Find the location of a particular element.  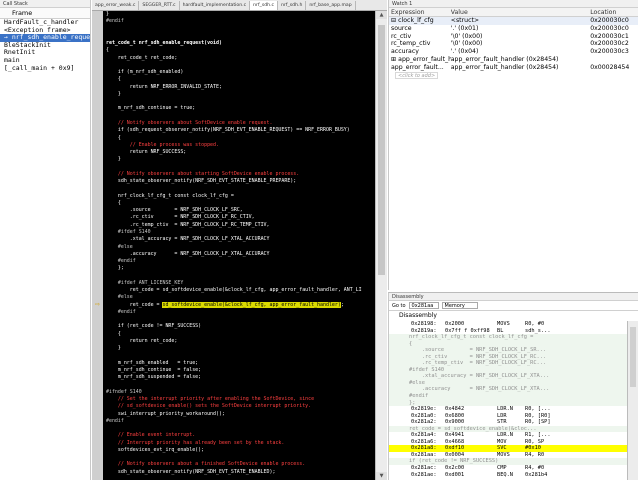

code-text: m_nrf_sdh_enabled = true; is located at coordinates (152, 362).